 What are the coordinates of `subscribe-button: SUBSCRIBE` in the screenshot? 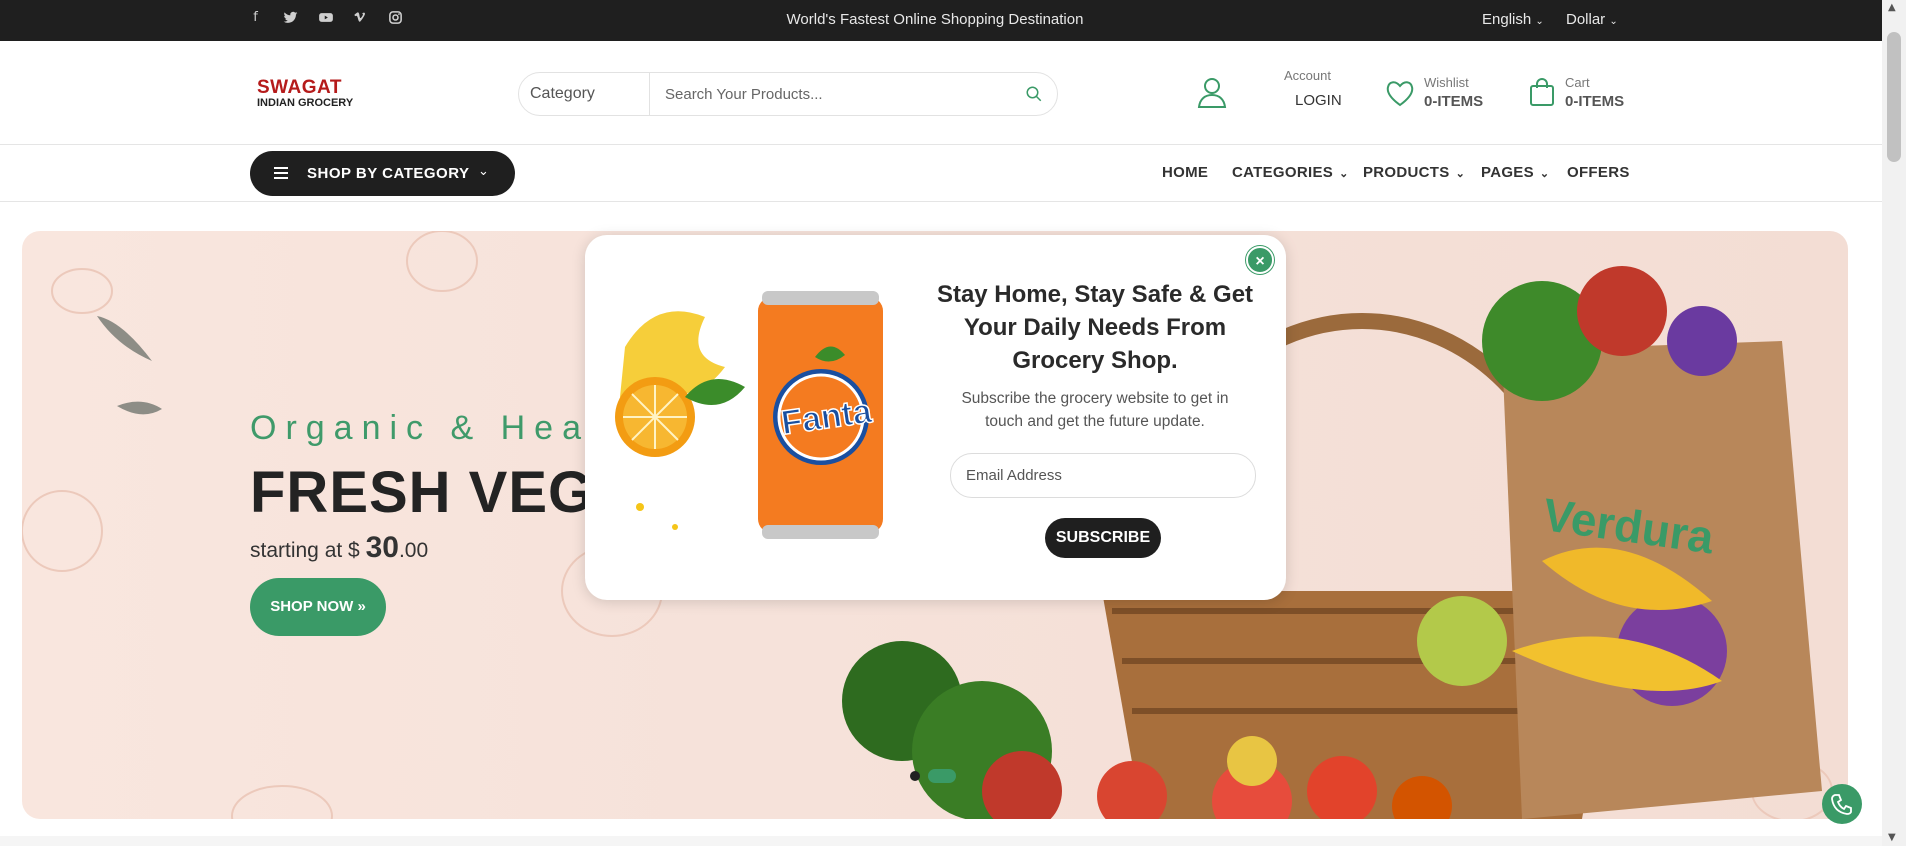 It's located at (1103, 538).